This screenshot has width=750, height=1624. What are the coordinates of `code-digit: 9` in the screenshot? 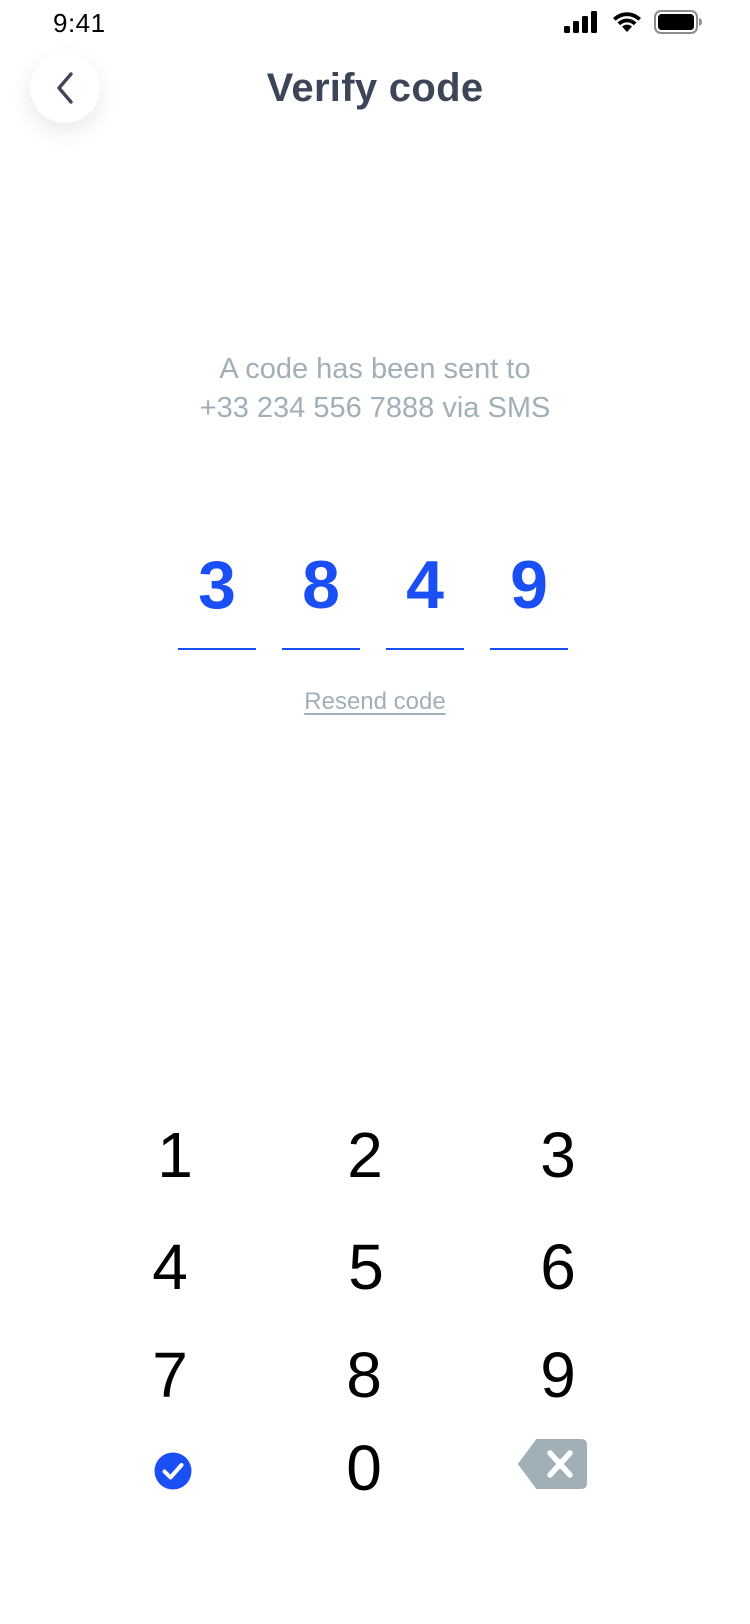 It's located at (529, 585).